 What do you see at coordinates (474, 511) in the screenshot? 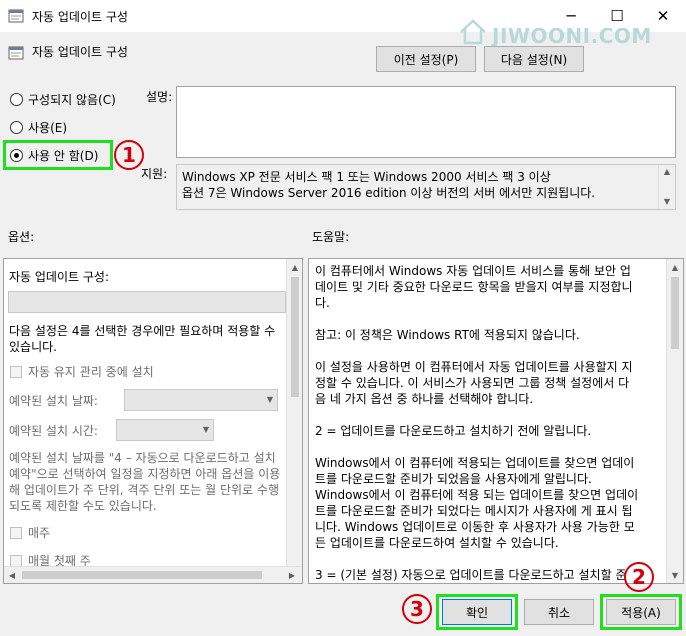
I see `help-line: 트를 다운로드할 준비가 되었다는 메시지가 사용자에 게 표시 됩` at bounding box center [474, 511].